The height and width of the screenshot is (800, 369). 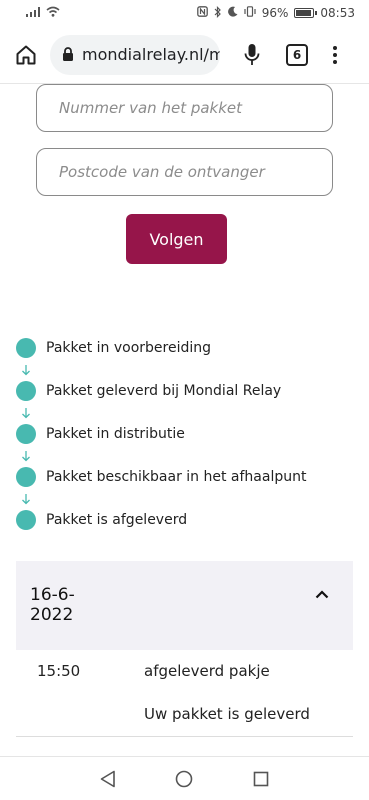 I want to click on vibrate-icon, so click(x=250, y=13).